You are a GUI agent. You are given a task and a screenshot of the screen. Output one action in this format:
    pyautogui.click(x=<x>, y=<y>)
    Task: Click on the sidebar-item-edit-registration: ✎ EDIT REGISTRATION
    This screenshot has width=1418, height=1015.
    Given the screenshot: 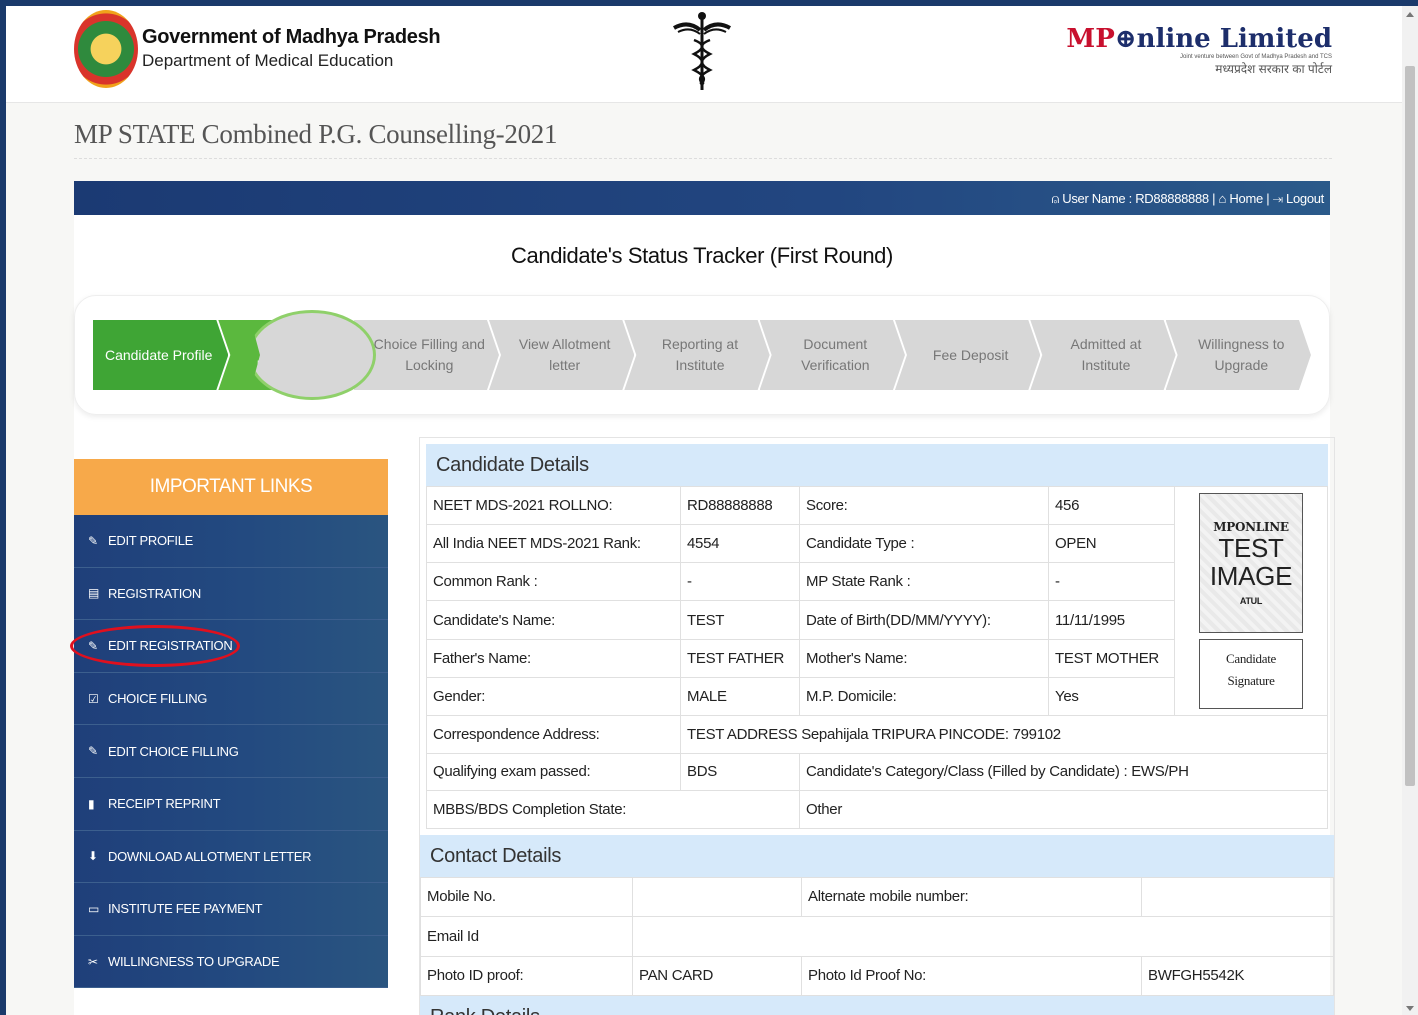 What is the action you would take?
    pyautogui.click(x=231, y=646)
    